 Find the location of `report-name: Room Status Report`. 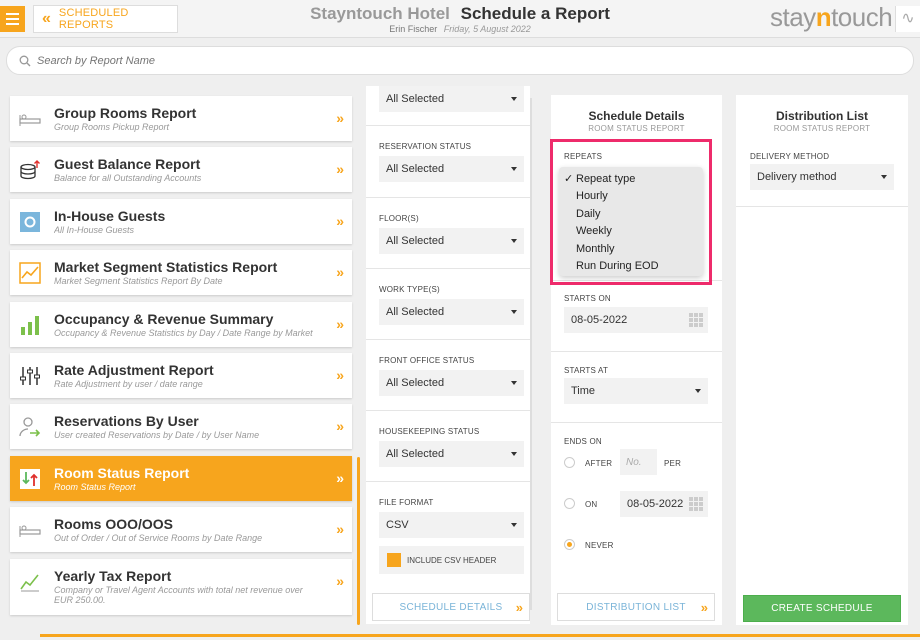

report-name: Room Status Report is located at coordinates (122, 472).